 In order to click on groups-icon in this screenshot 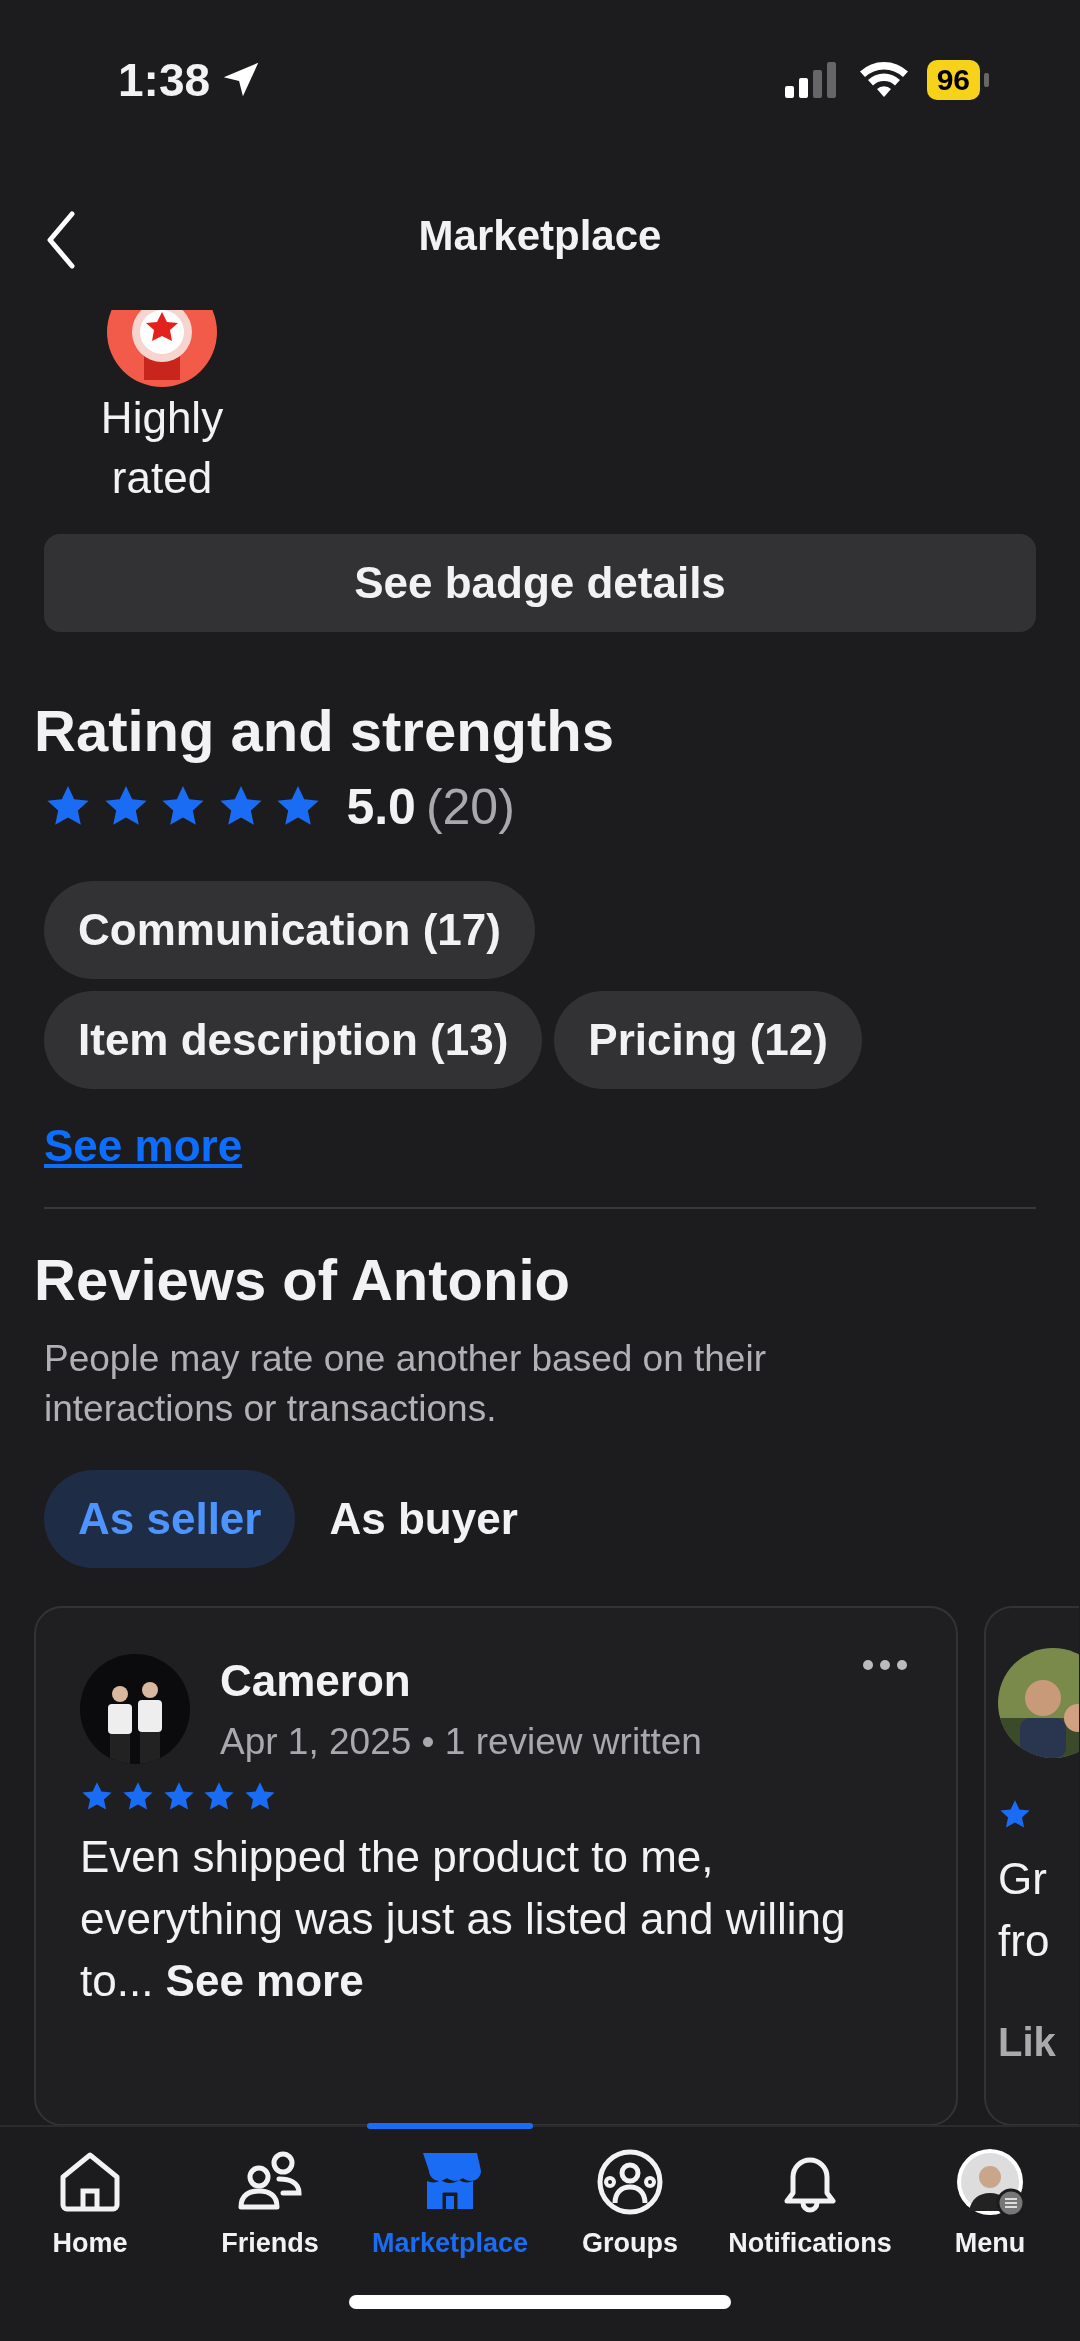, I will do `click(630, 2182)`.